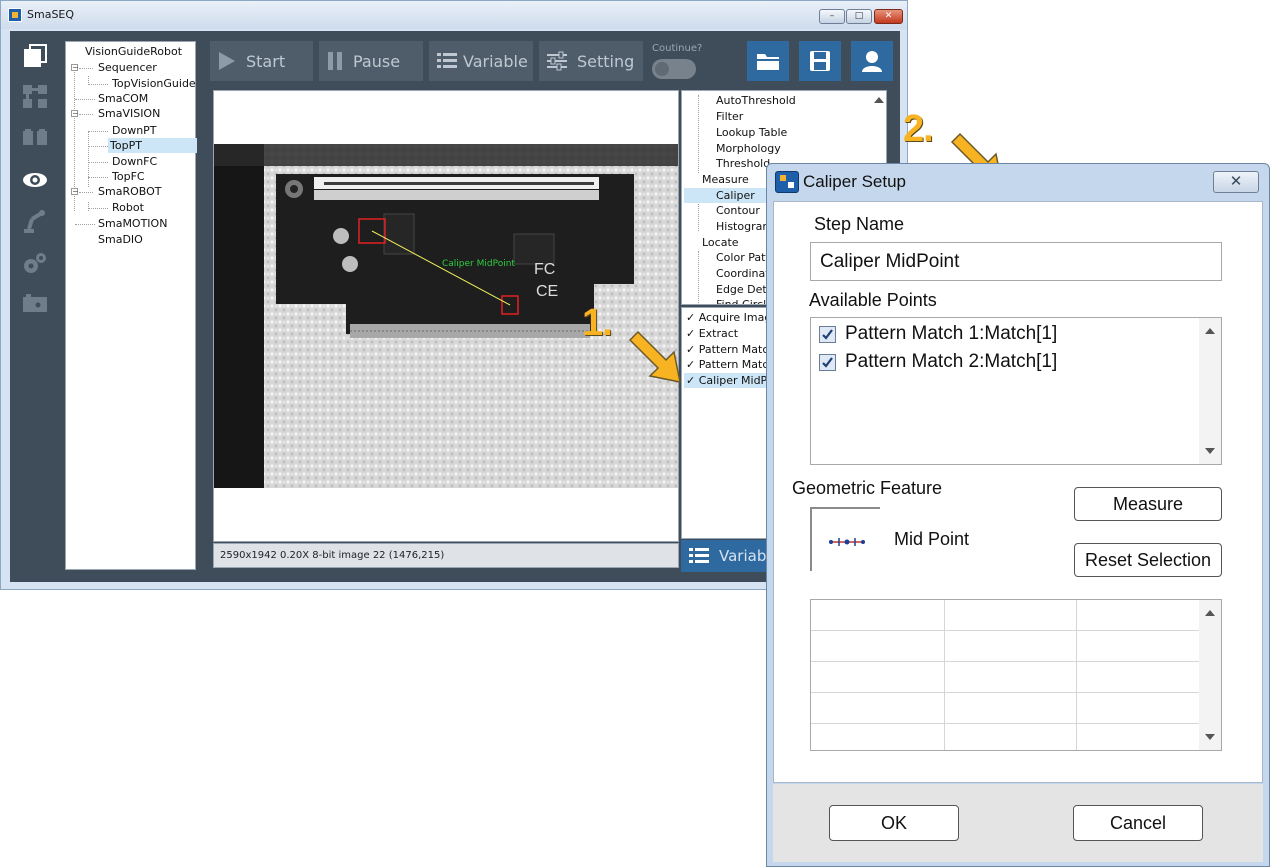 The width and height of the screenshot is (1270, 867). Describe the element at coordinates (1236, 182) in the screenshot. I see `dialog-close-button: ✕` at that location.